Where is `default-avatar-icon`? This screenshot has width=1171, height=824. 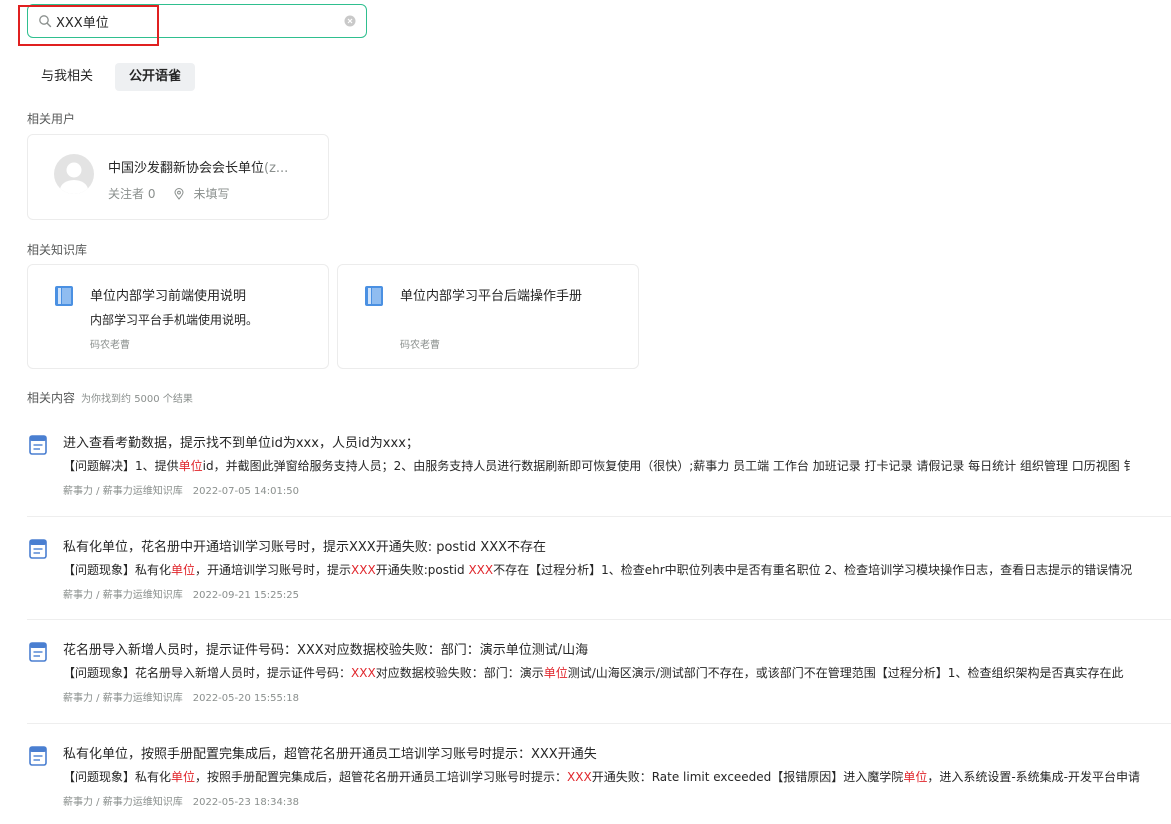 default-avatar-icon is located at coordinates (74, 178).